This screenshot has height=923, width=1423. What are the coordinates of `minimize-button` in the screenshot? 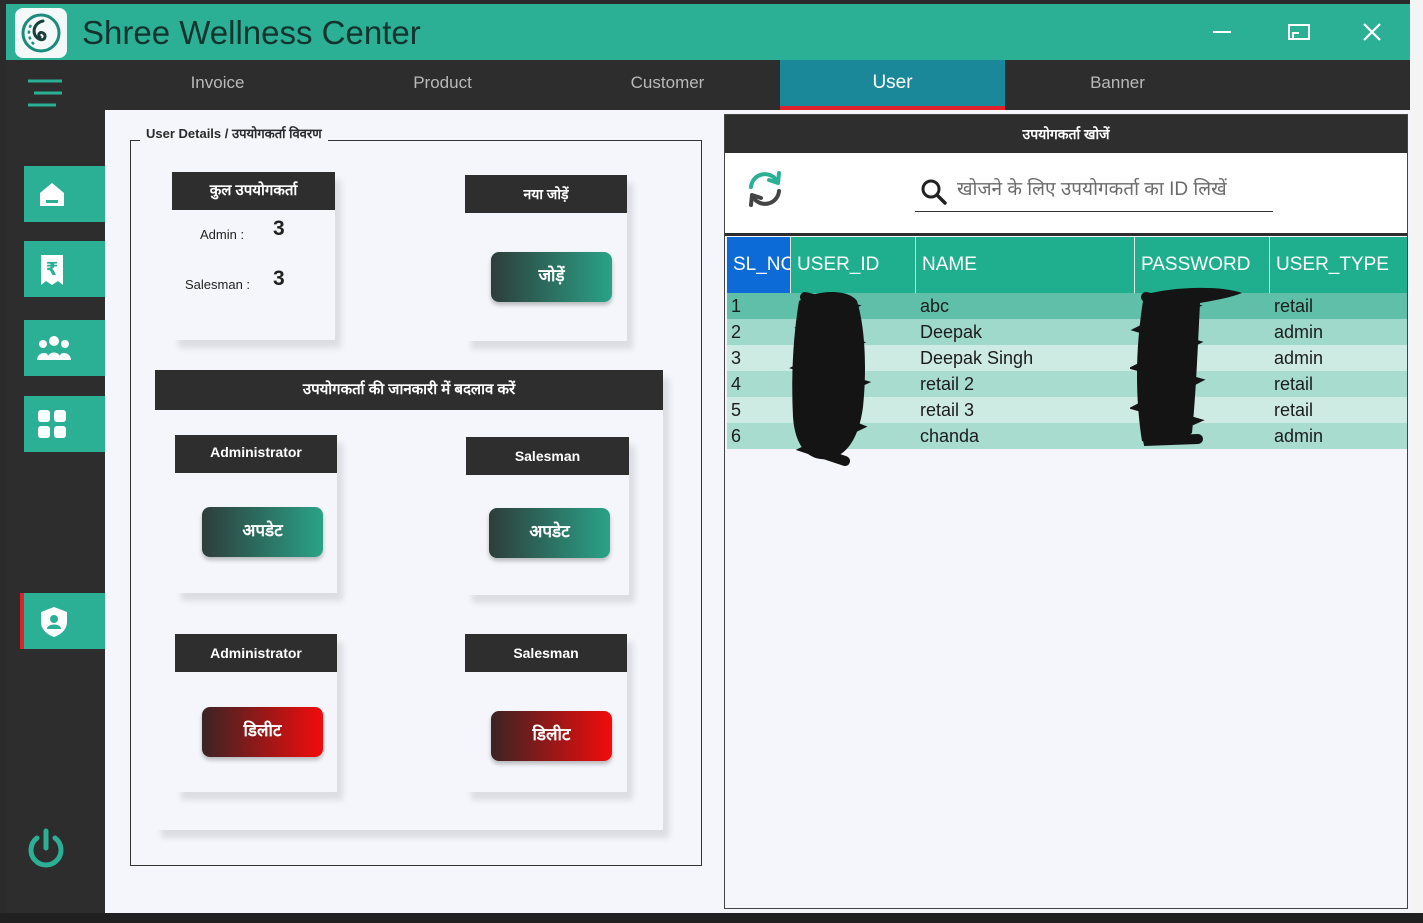 It's located at (1222, 32).